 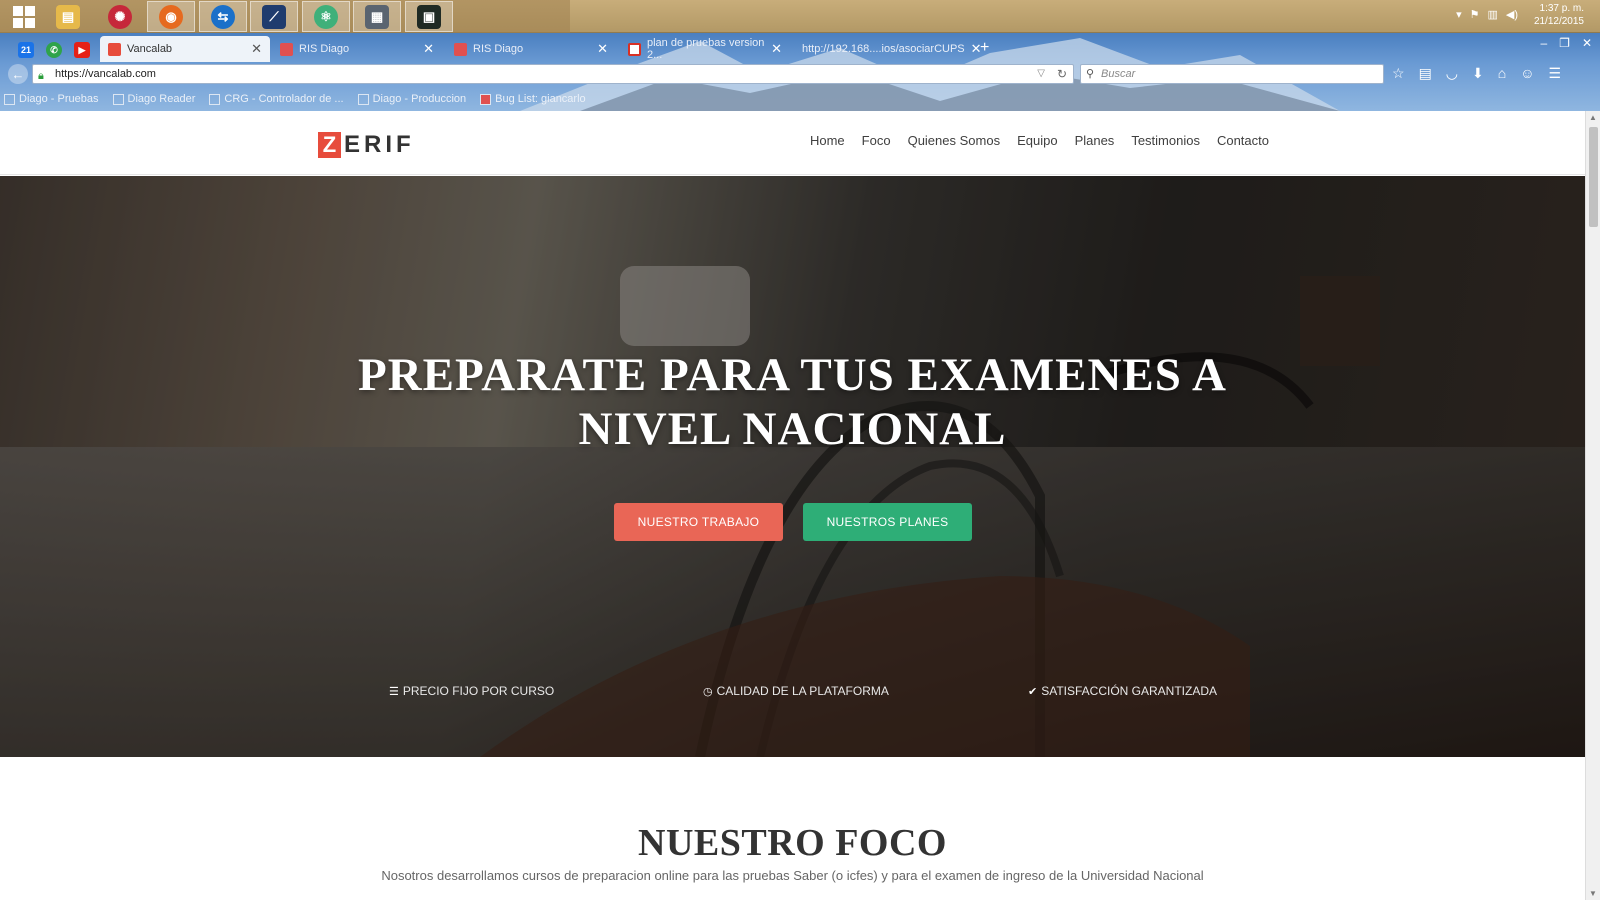 I want to click on tray-volume-icon: ◀), so click(x=1512, y=14).